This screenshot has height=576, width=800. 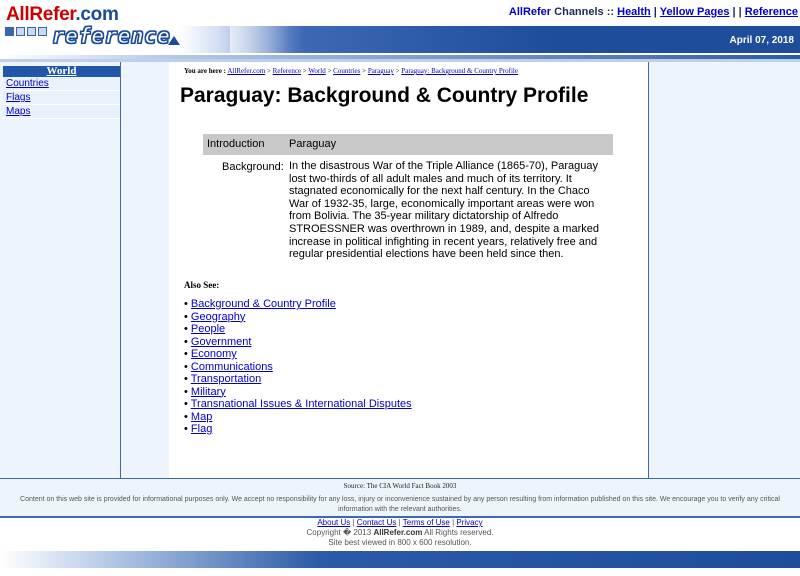 I want to click on background-label: Background:, so click(x=253, y=167).